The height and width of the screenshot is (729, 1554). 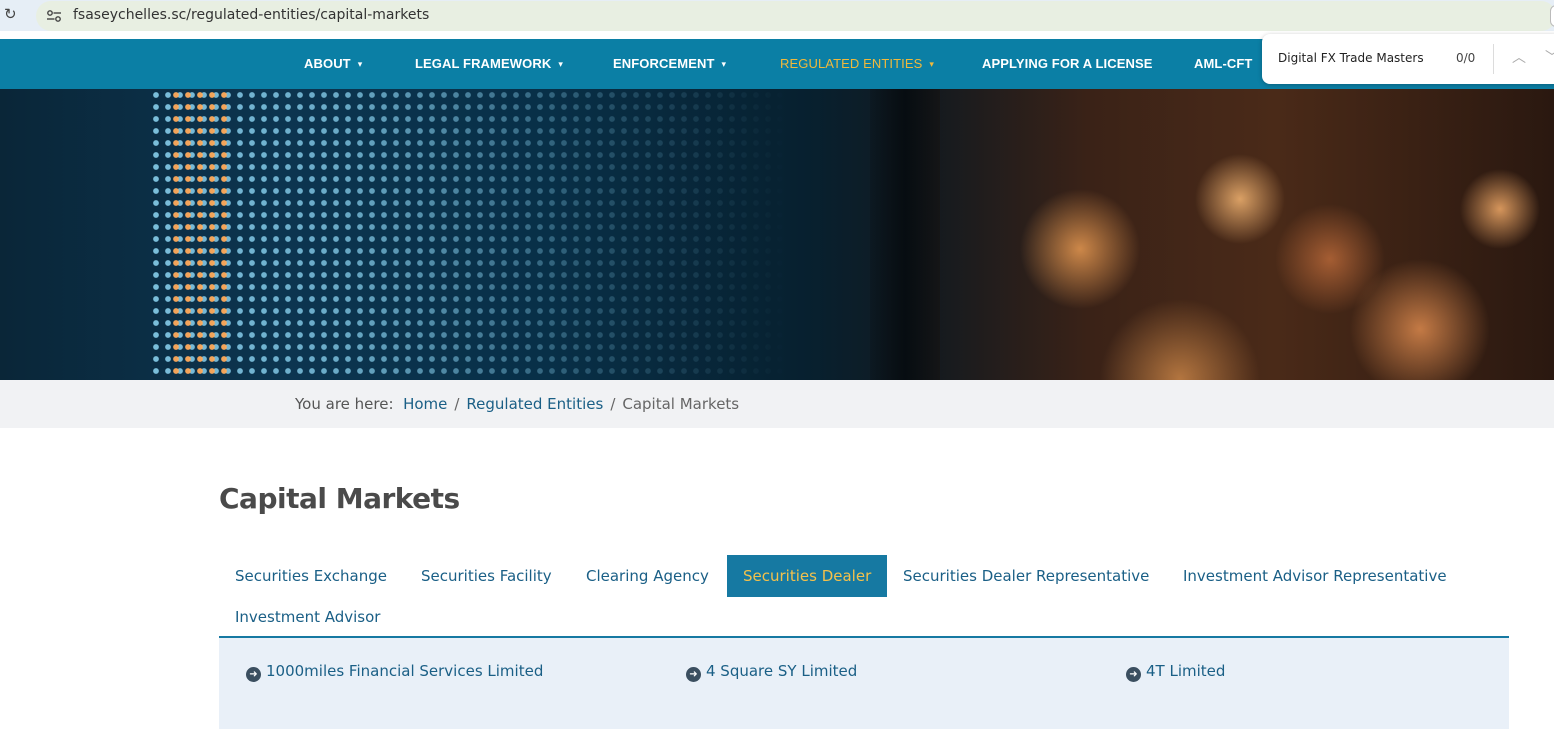 I want to click on tab-clearing-agency: Clearing Agency, so click(x=647, y=576).